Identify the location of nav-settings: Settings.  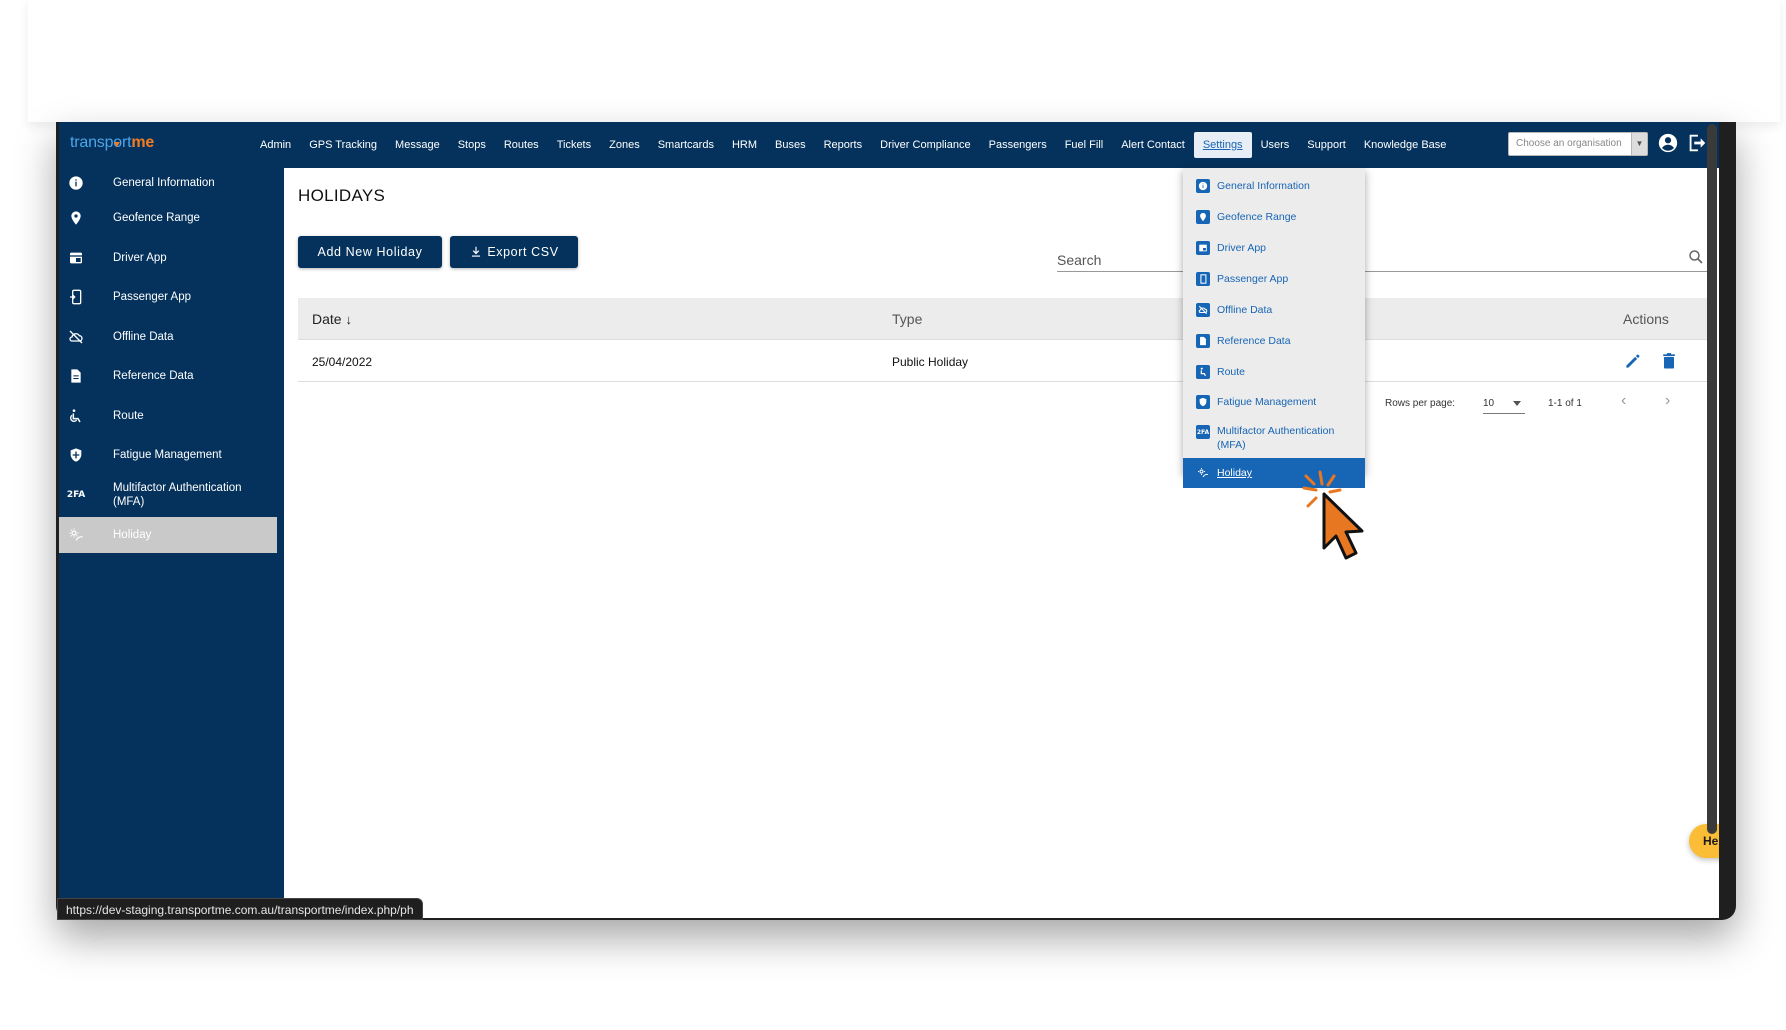
(1222, 145).